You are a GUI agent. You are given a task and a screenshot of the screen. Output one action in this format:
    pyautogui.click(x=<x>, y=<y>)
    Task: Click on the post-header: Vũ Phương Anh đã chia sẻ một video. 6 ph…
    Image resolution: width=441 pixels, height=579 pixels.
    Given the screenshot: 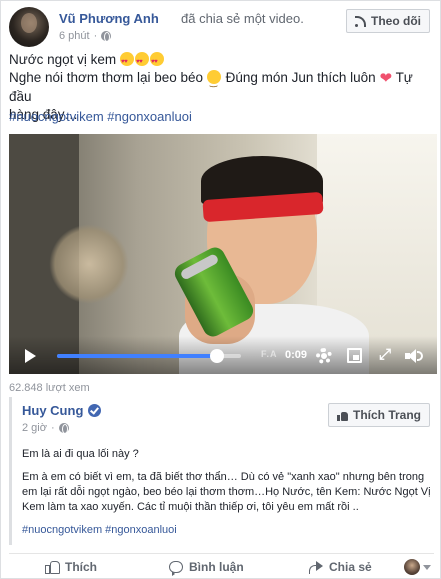 What is the action you would take?
    pyautogui.click(x=221, y=27)
    